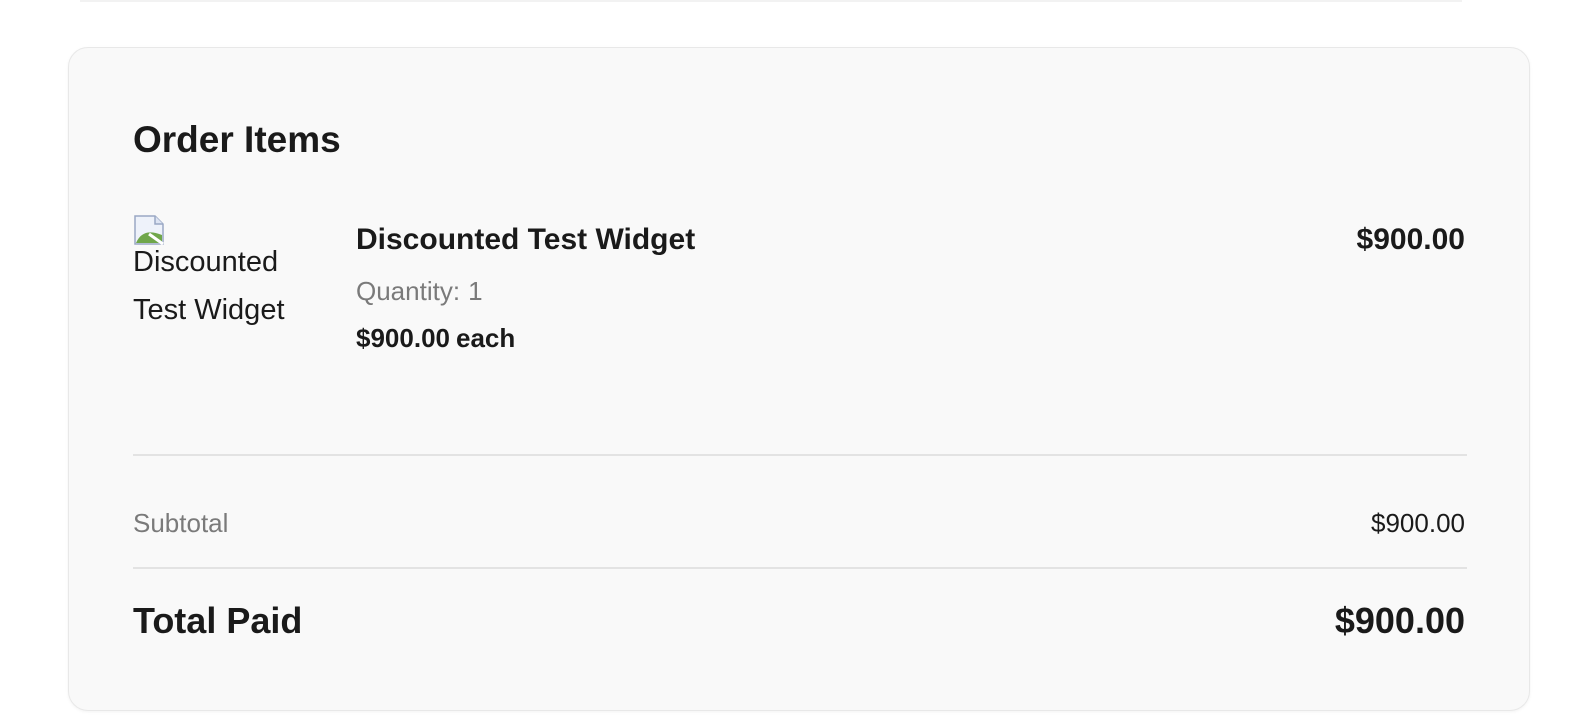 The width and height of the screenshot is (1576, 722). Describe the element at coordinates (485, 338) in the screenshot. I see `unit-price-suffix: each` at that location.